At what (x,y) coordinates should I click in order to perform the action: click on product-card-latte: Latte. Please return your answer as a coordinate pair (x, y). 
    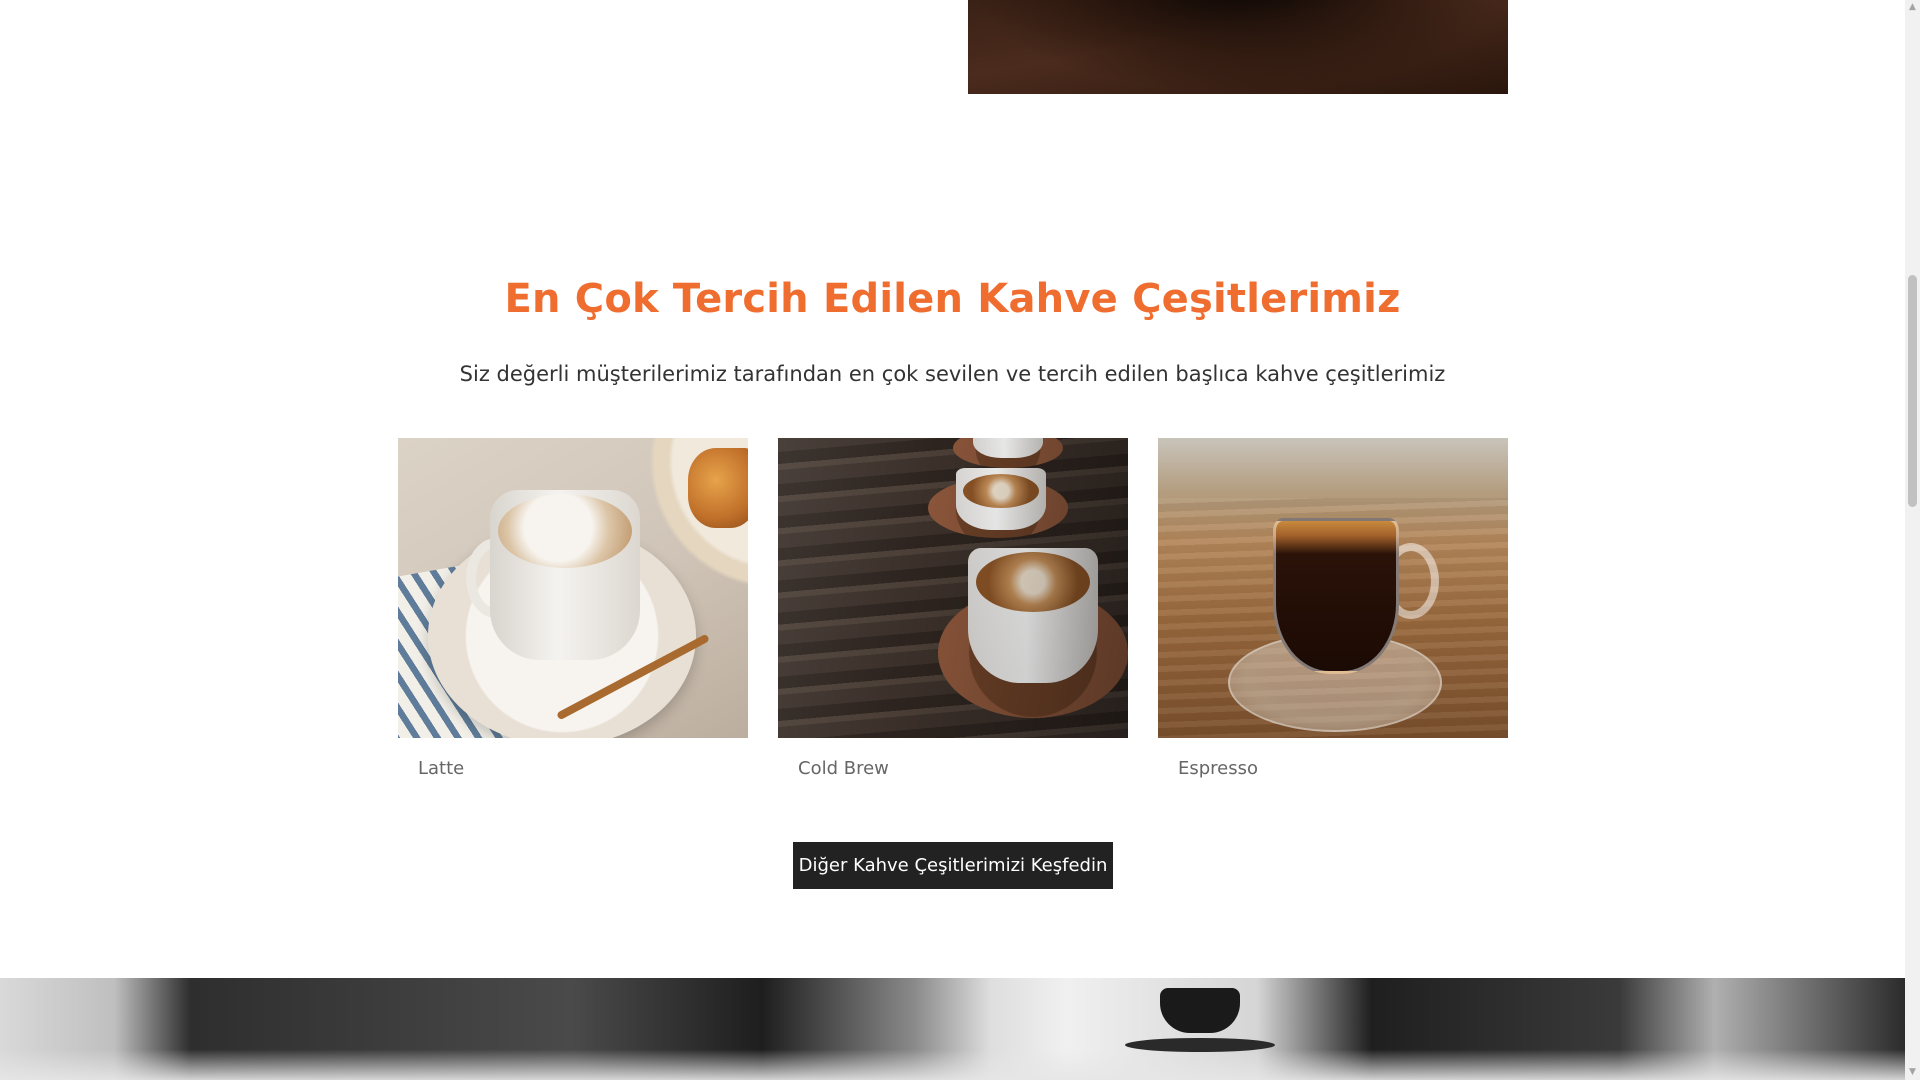
    Looking at the image, I should click on (573, 608).